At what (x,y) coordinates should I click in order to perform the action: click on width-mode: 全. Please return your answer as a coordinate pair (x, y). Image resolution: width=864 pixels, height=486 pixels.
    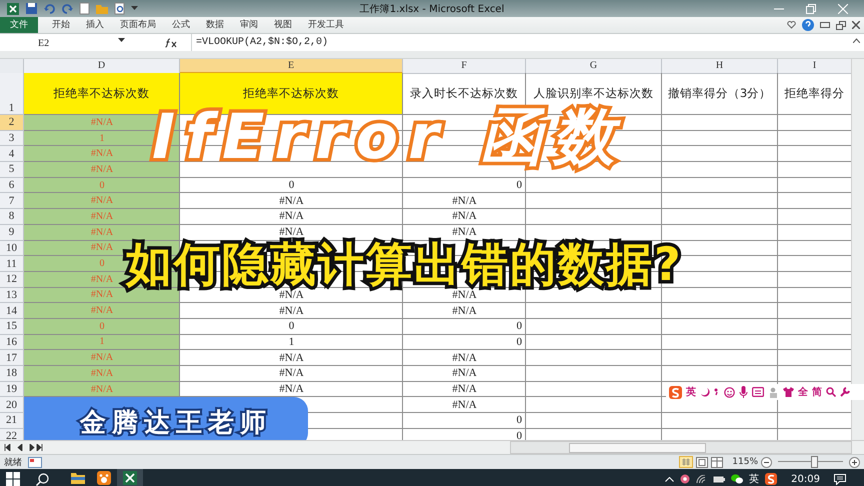
    Looking at the image, I should click on (803, 392).